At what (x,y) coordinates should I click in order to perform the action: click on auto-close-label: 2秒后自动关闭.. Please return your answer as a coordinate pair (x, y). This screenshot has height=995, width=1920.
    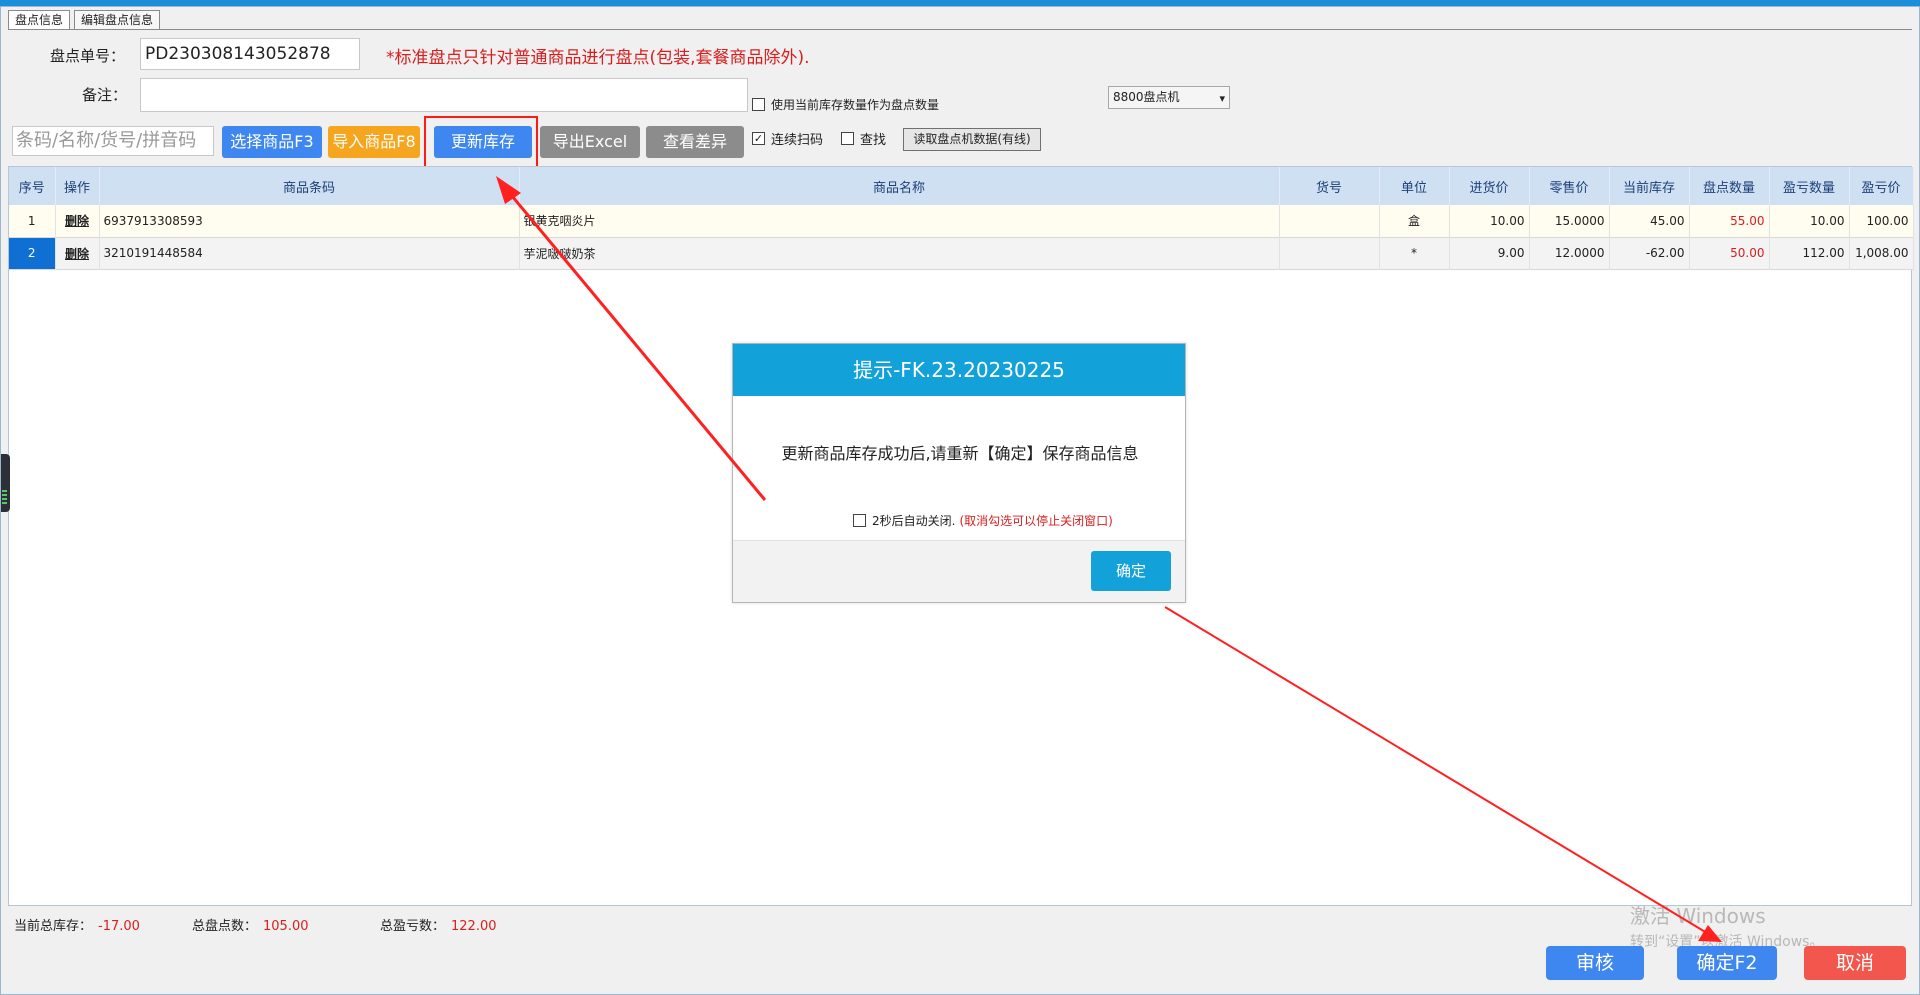
    Looking at the image, I should click on (914, 521).